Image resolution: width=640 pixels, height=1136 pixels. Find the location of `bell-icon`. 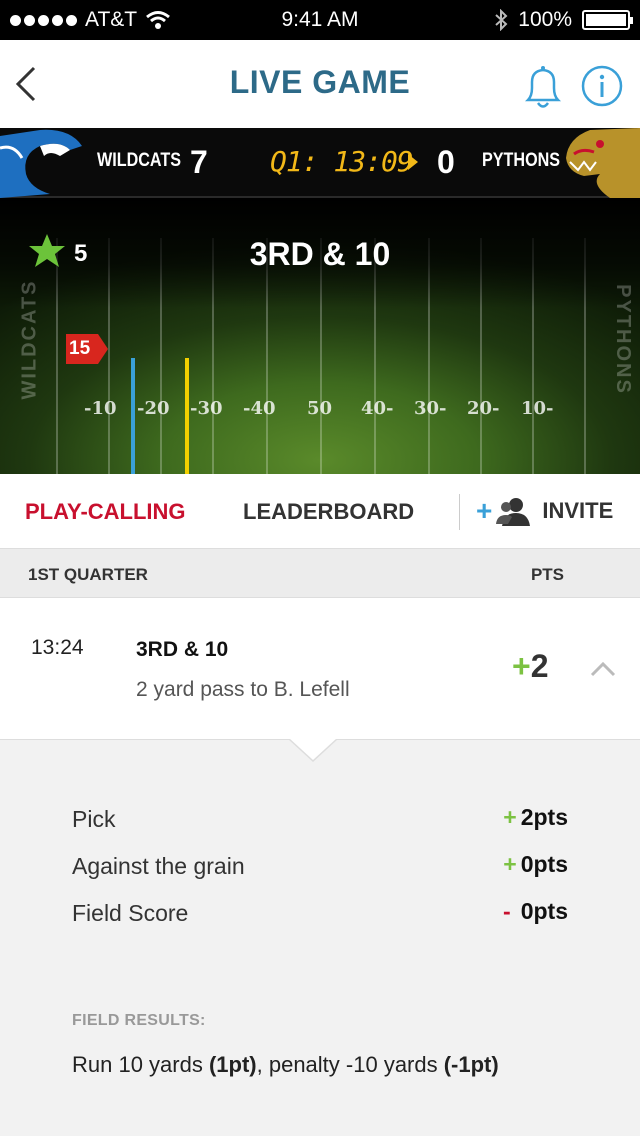

bell-icon is located at coordinates (543, 87).